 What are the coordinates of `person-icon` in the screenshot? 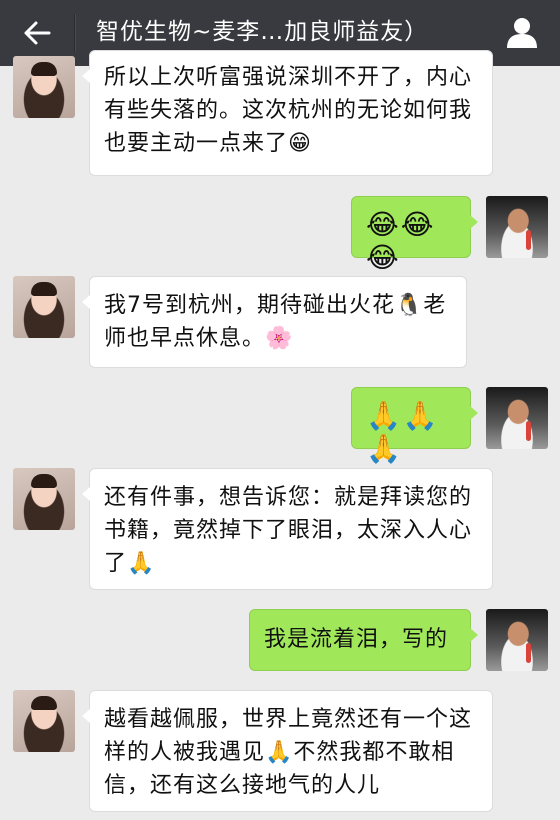 It's located at (522, 33).